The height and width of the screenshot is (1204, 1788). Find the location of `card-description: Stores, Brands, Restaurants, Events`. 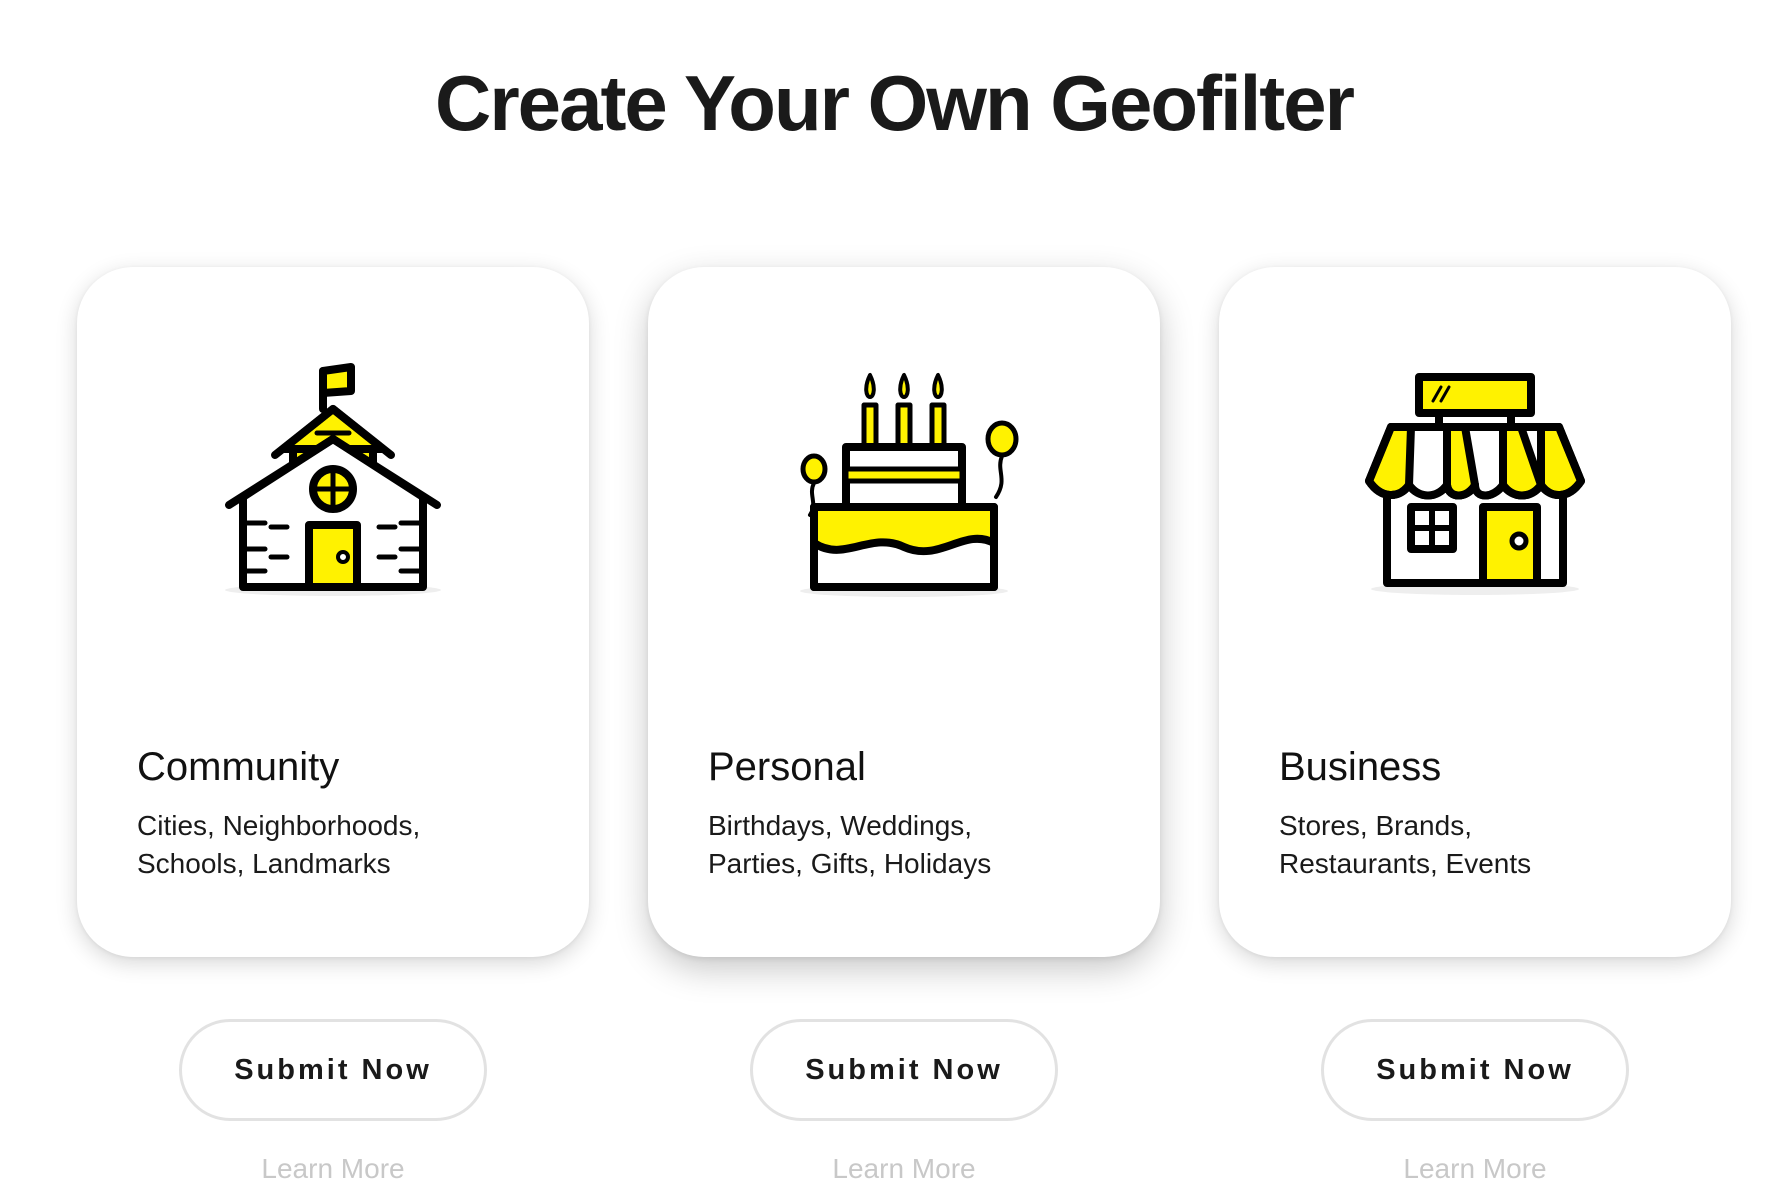

card-description: Stores, Brands, Restaurants, Events is located at coordinates (1489, 845).